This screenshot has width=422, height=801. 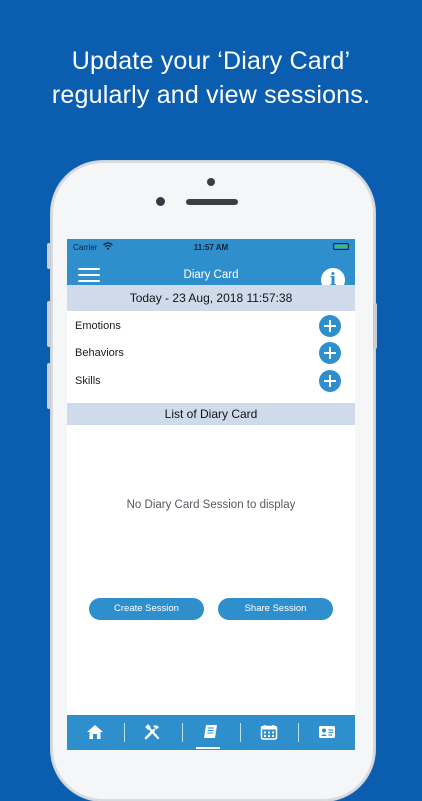 I want to click on tab-diary, so click(x=211, y=732).